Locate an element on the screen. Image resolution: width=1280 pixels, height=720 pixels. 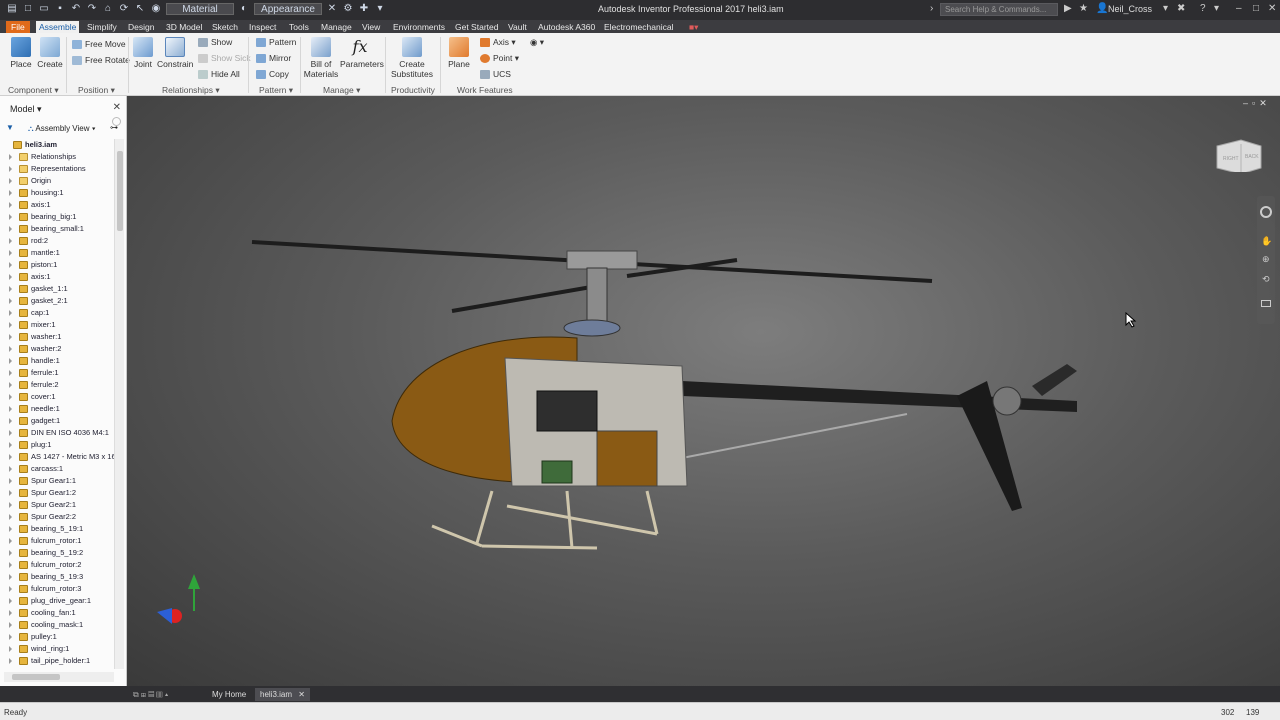
tree-node: fulcrum_rotor:1 is located at coordinates (57, 541).